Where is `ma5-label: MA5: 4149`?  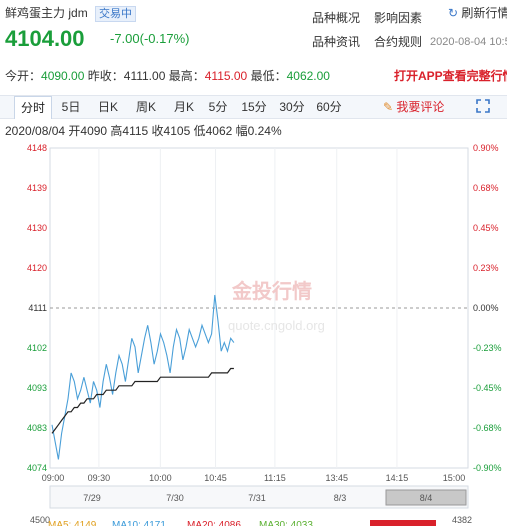
ma5-label: MA5: 4149 is located at coordinates (72, 523).